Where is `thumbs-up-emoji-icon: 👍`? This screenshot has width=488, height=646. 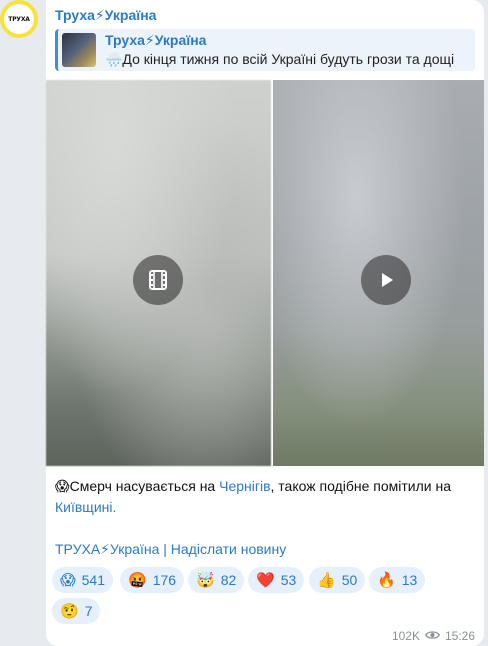
thumbs-up-emoji-icon: 👍 is located at coordinates (326, 579).